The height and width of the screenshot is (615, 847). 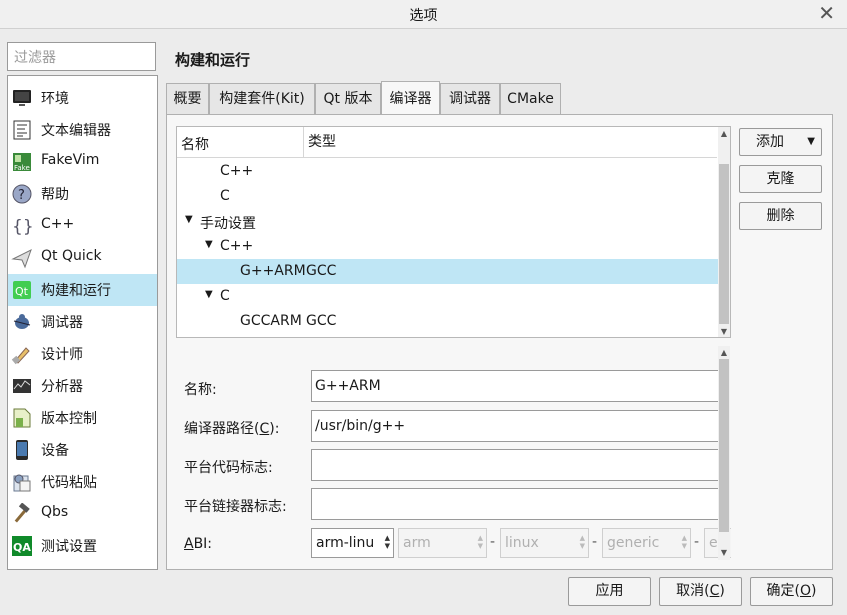 I want to click on monitor-icon, so click(x=22, y=98).